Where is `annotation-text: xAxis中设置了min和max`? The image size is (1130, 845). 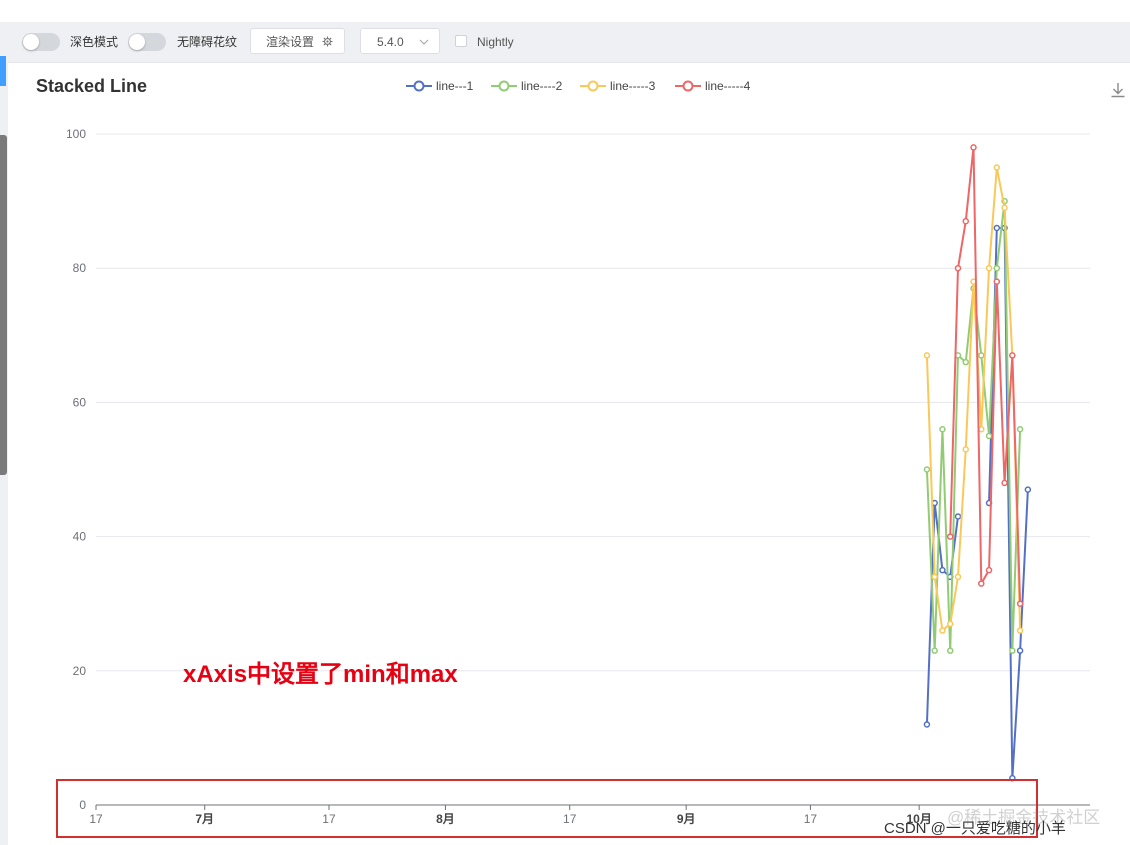
annotation-text: xAxis中设置了min和max is located at coordinates (320, 674).